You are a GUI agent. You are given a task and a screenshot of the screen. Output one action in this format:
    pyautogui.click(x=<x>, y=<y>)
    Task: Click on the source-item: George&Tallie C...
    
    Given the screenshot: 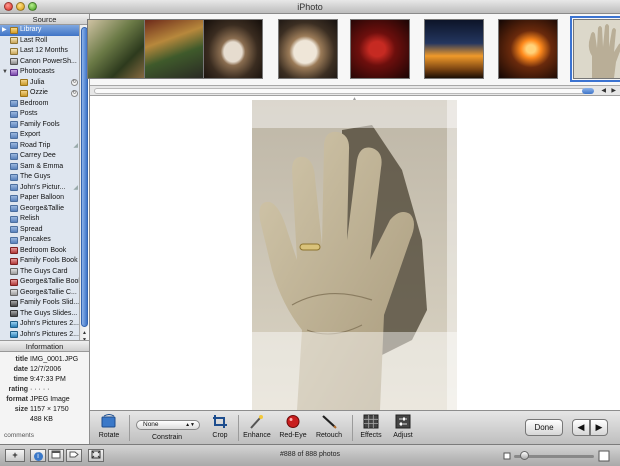 What is the action you would take?
    pyautogui.click(x=40, y=293)
    